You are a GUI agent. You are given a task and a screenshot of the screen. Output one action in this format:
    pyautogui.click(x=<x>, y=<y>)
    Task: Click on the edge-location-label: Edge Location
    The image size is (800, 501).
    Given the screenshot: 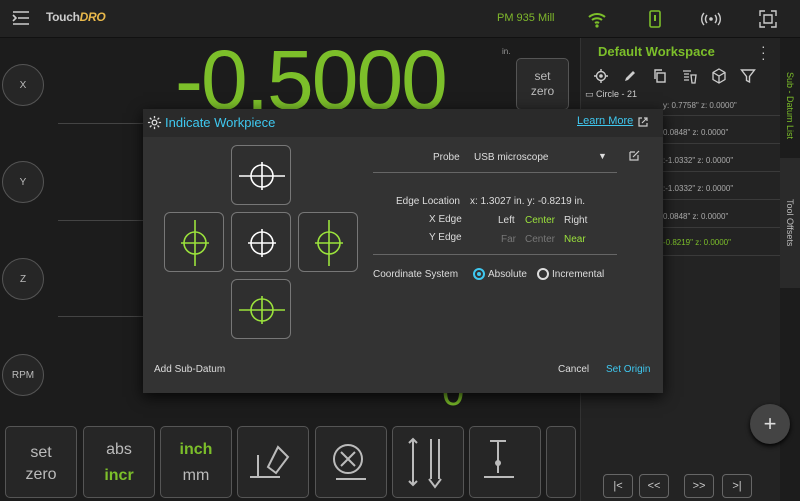 What is the action you would take?
    pyautogui.click(x=428, y=201)
    